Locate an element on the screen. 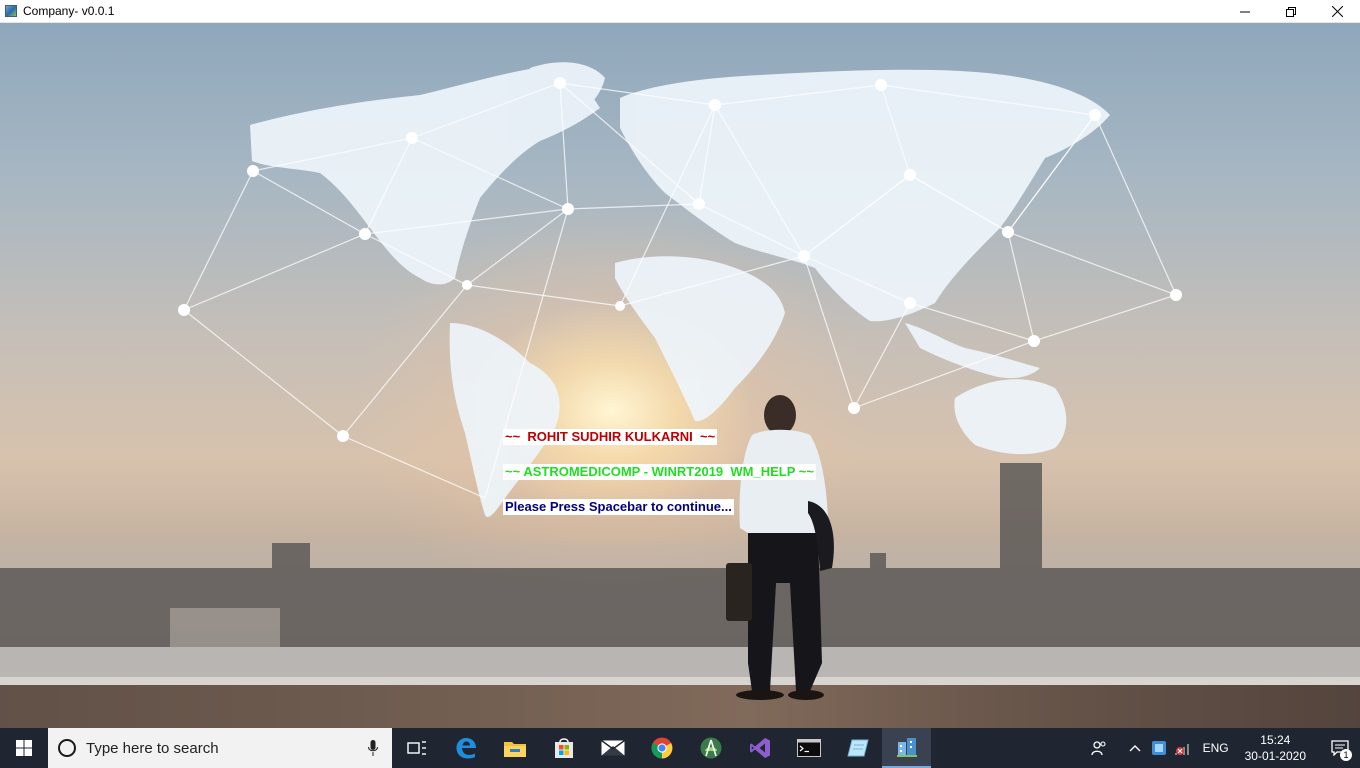  window-title: Company- v0.0.1 is located at coordinates (69, 11).